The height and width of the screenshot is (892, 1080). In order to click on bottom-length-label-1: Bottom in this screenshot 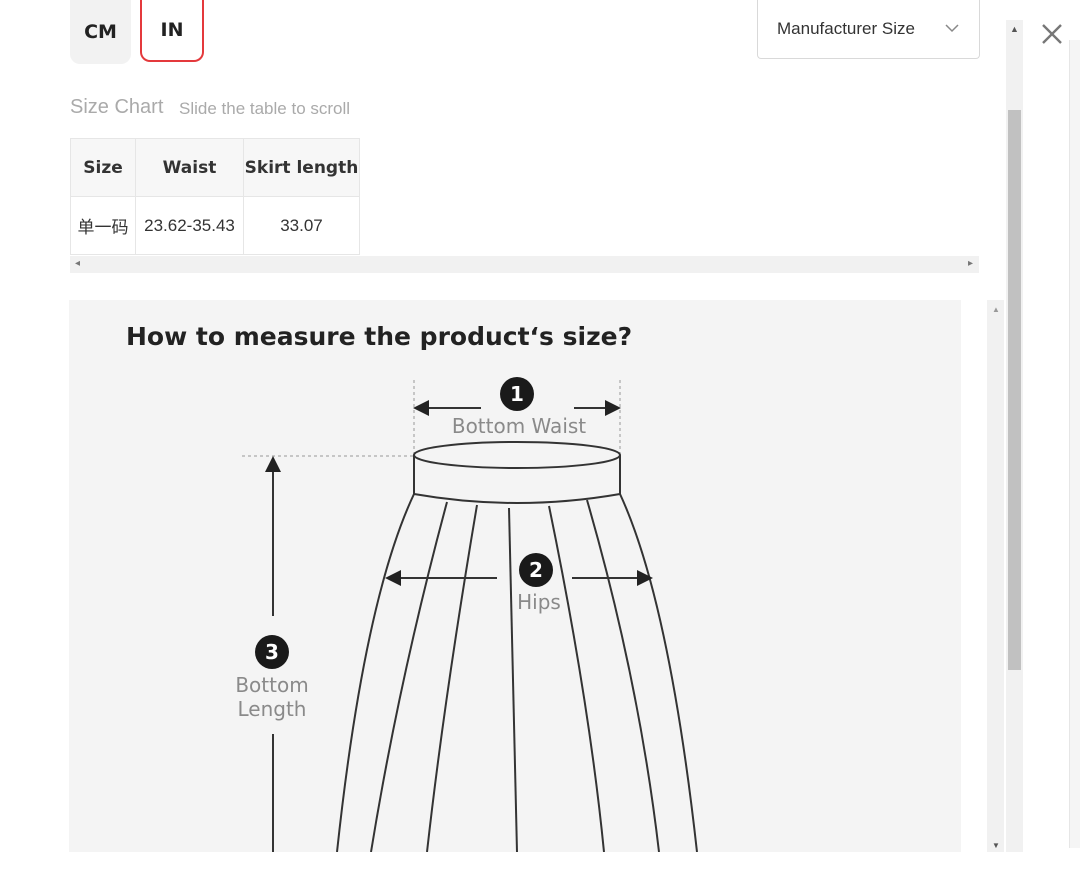, I will do `click(272, 685)`.